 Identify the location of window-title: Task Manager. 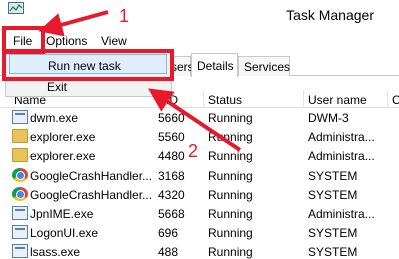
(330, 15).